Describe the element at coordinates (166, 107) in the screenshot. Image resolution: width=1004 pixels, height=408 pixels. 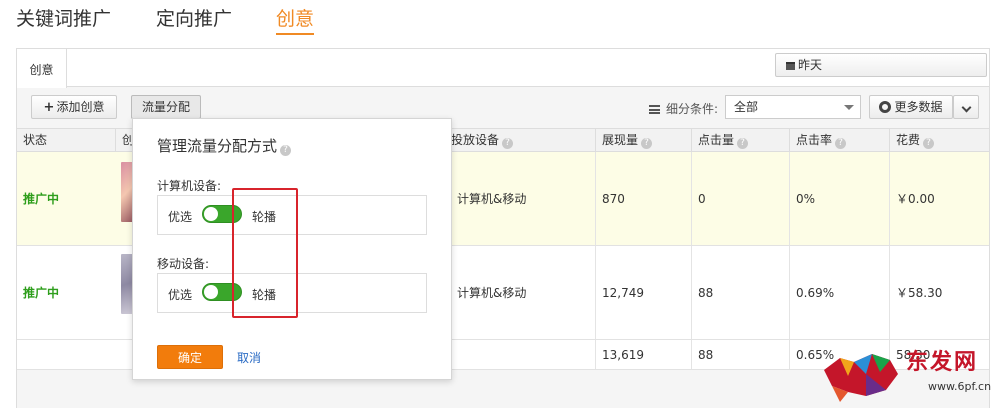
I see `traffic-allocation-button: 流量分配` at that location.